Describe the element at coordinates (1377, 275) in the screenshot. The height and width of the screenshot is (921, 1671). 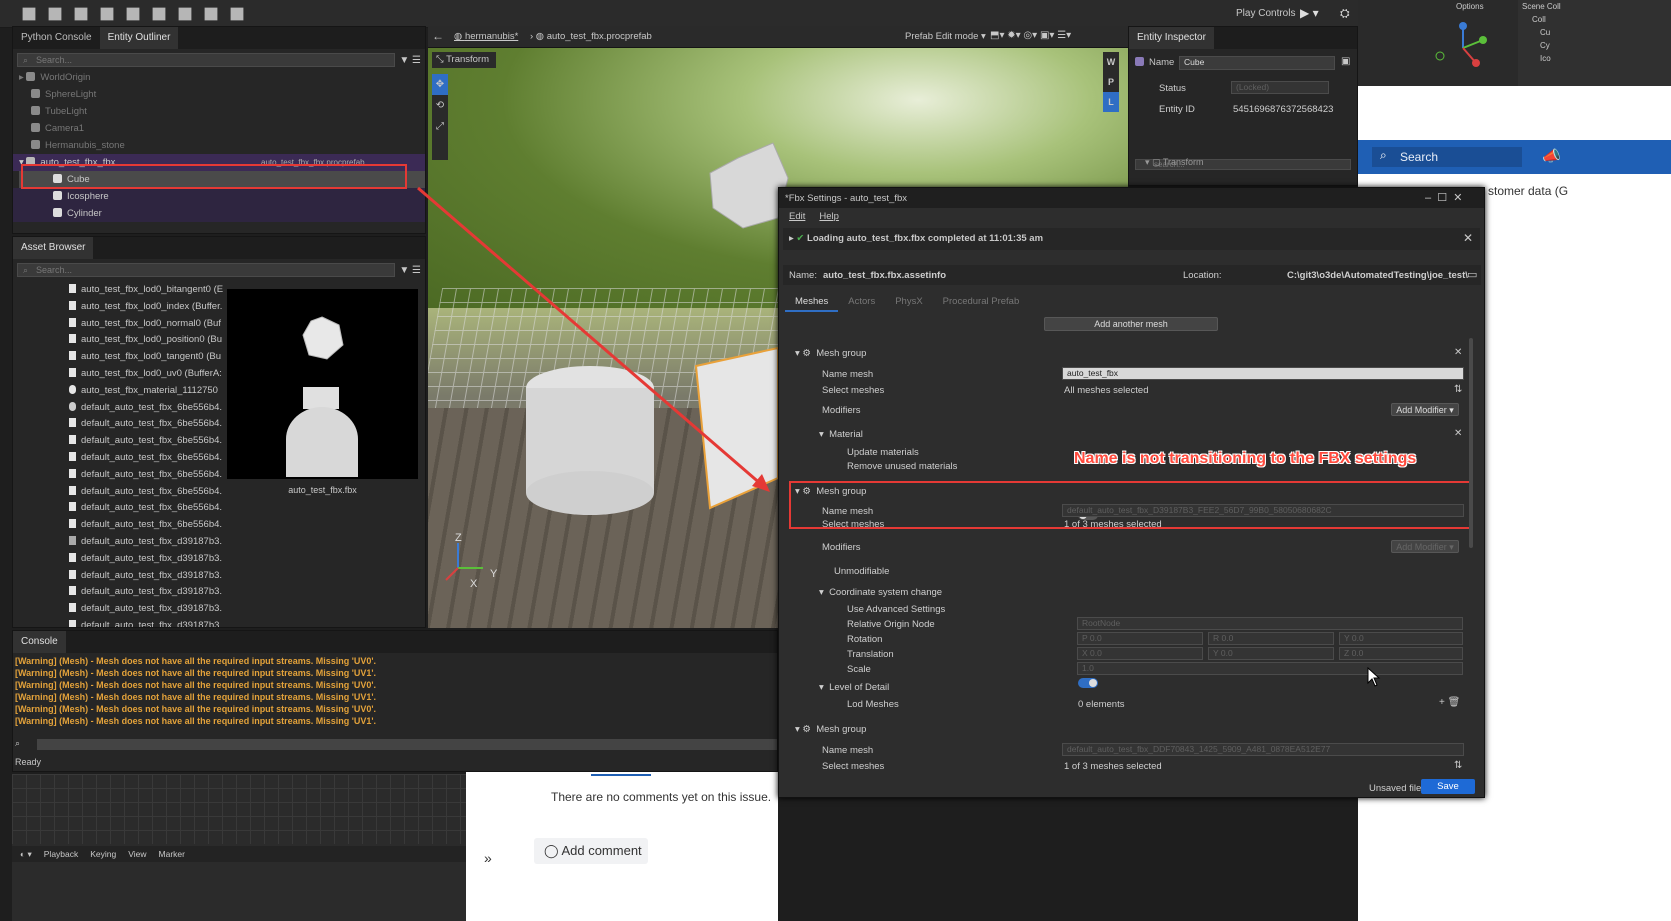
I see `location-value: C:\git3\o3de\AutomatedTesting\joe_test\` at that location.